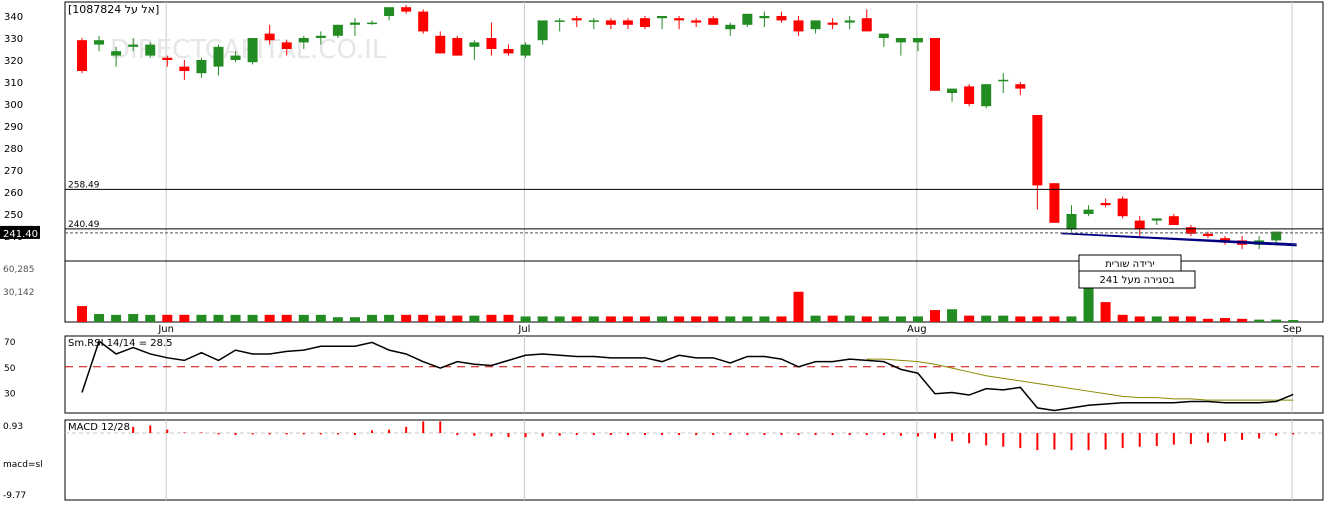  Describe the element at coordinates (99, 427) in the screenshot. I see `macd-title: MACD 12/28` at that location.